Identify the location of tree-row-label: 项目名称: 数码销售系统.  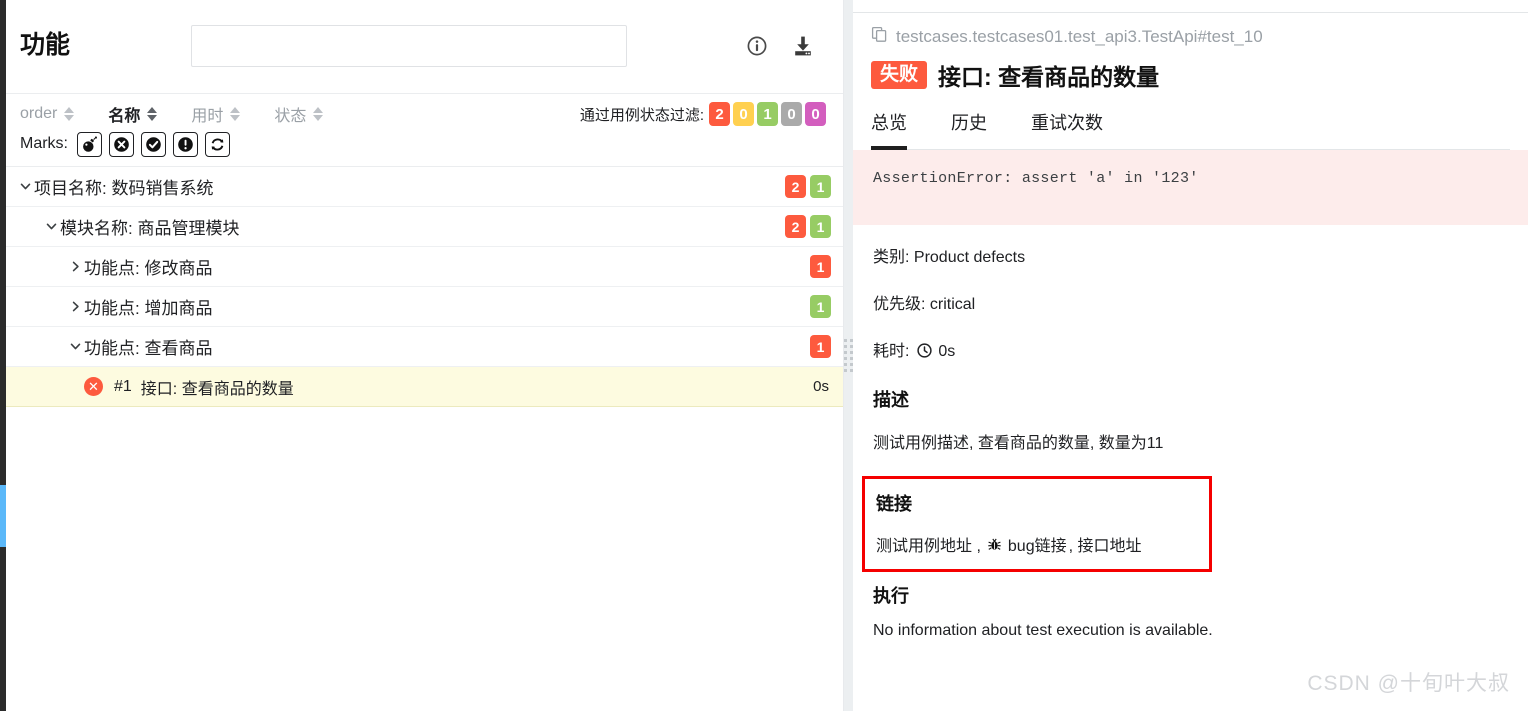
(124, 188).